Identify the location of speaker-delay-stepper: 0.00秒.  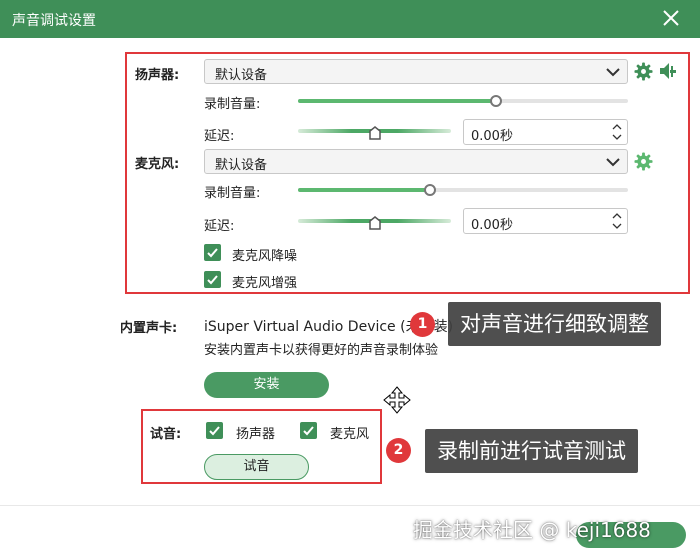
(545, 132).